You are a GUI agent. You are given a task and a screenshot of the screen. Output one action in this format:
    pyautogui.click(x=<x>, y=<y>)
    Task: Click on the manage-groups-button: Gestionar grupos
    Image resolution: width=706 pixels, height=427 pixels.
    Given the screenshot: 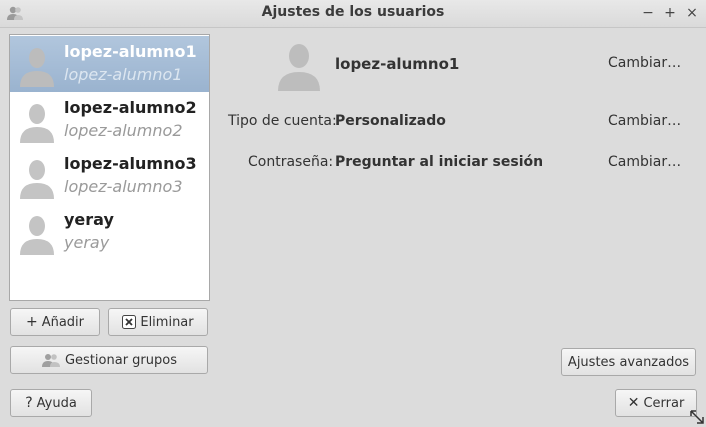 What is the action you would take?
    pyautogui.click(x=109, y=360)
    